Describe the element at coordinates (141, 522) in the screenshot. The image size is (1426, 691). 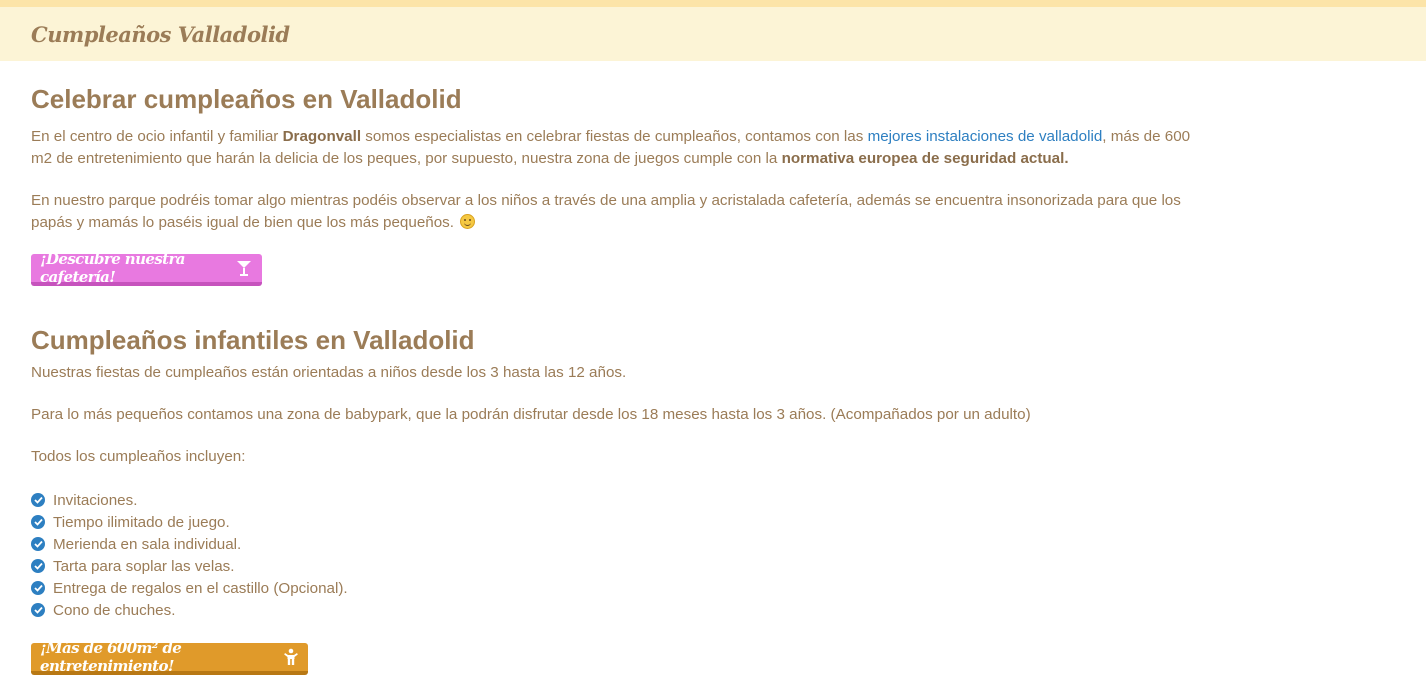
I see `feature-label: Tiempo ilimitado de juego.` at that location.